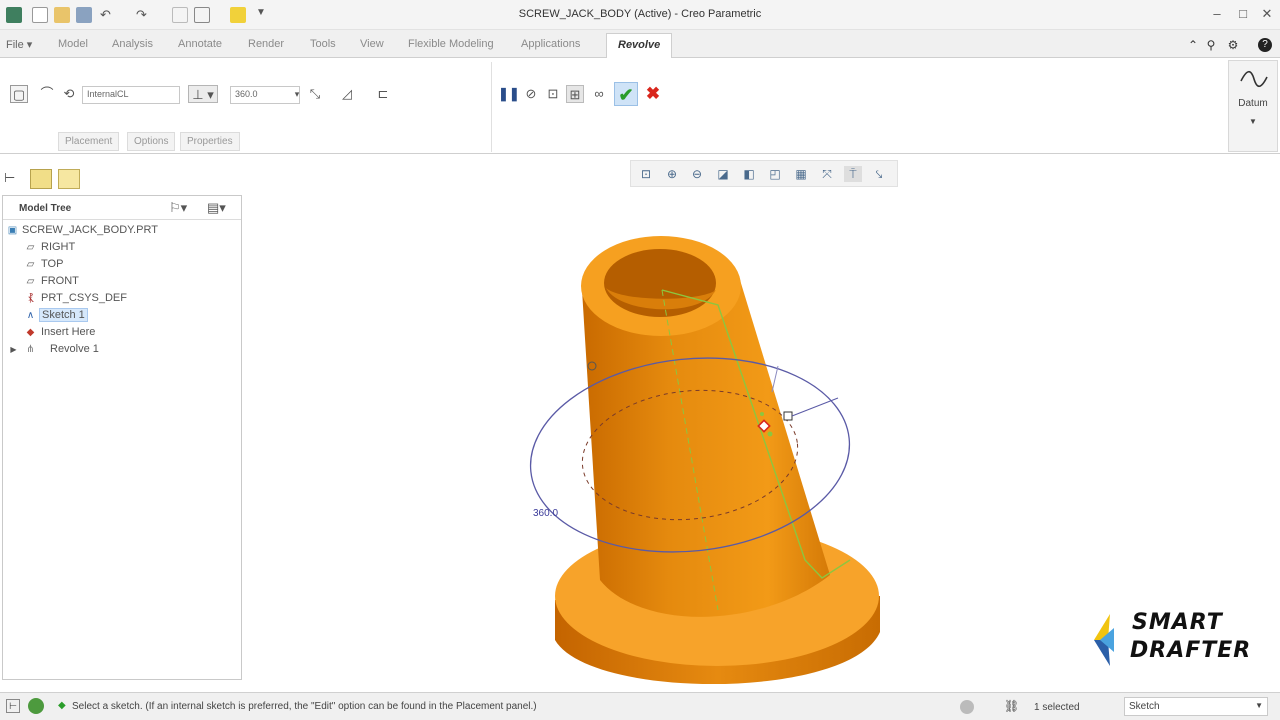 The image size is (1280, 720). I want to click on logo-mark-icon, so click(1104, 640).